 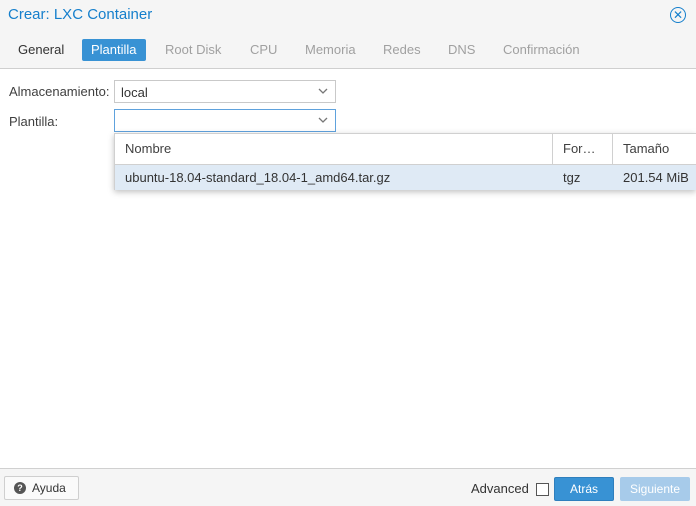 What do you see at coordinates (225, 91) in the screenshot?
I see `storage-combo: local` at bounding box center [225, 91].